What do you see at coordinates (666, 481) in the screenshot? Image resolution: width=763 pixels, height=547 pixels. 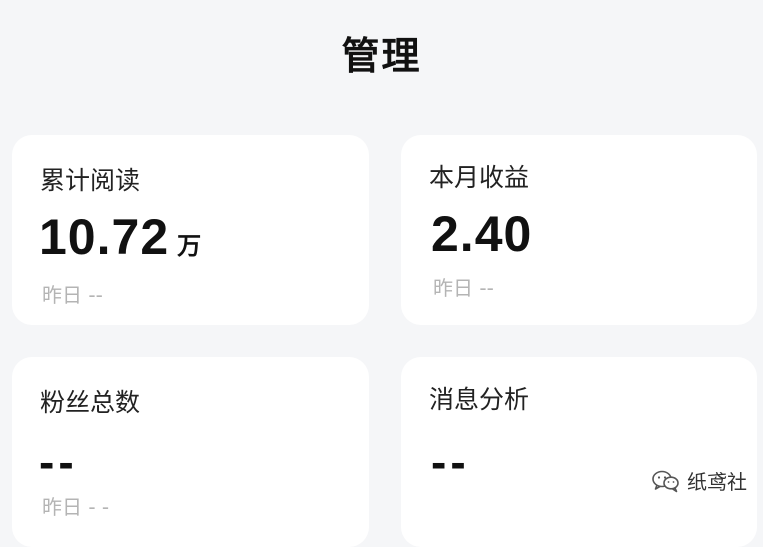 I see `wechat-icon` at bounding box center [666, 481].